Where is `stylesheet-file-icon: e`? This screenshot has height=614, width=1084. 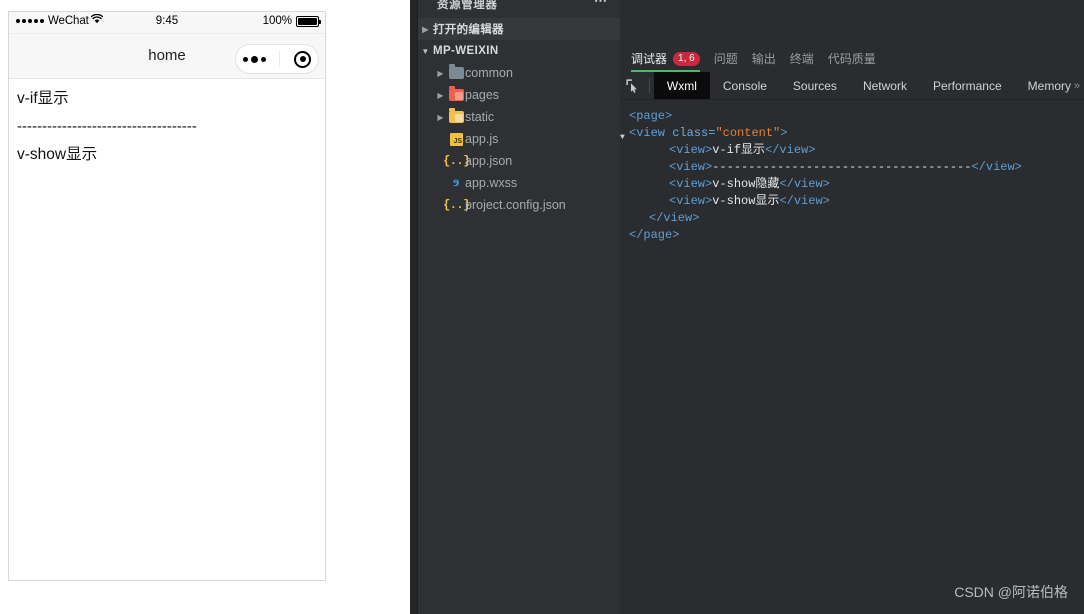 stylesheet-file-icon: e is located at coordinates (456, 182).